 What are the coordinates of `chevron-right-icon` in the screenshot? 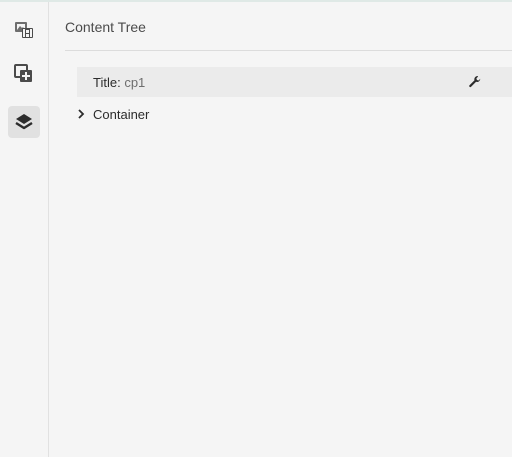 It's located at (81, 114).